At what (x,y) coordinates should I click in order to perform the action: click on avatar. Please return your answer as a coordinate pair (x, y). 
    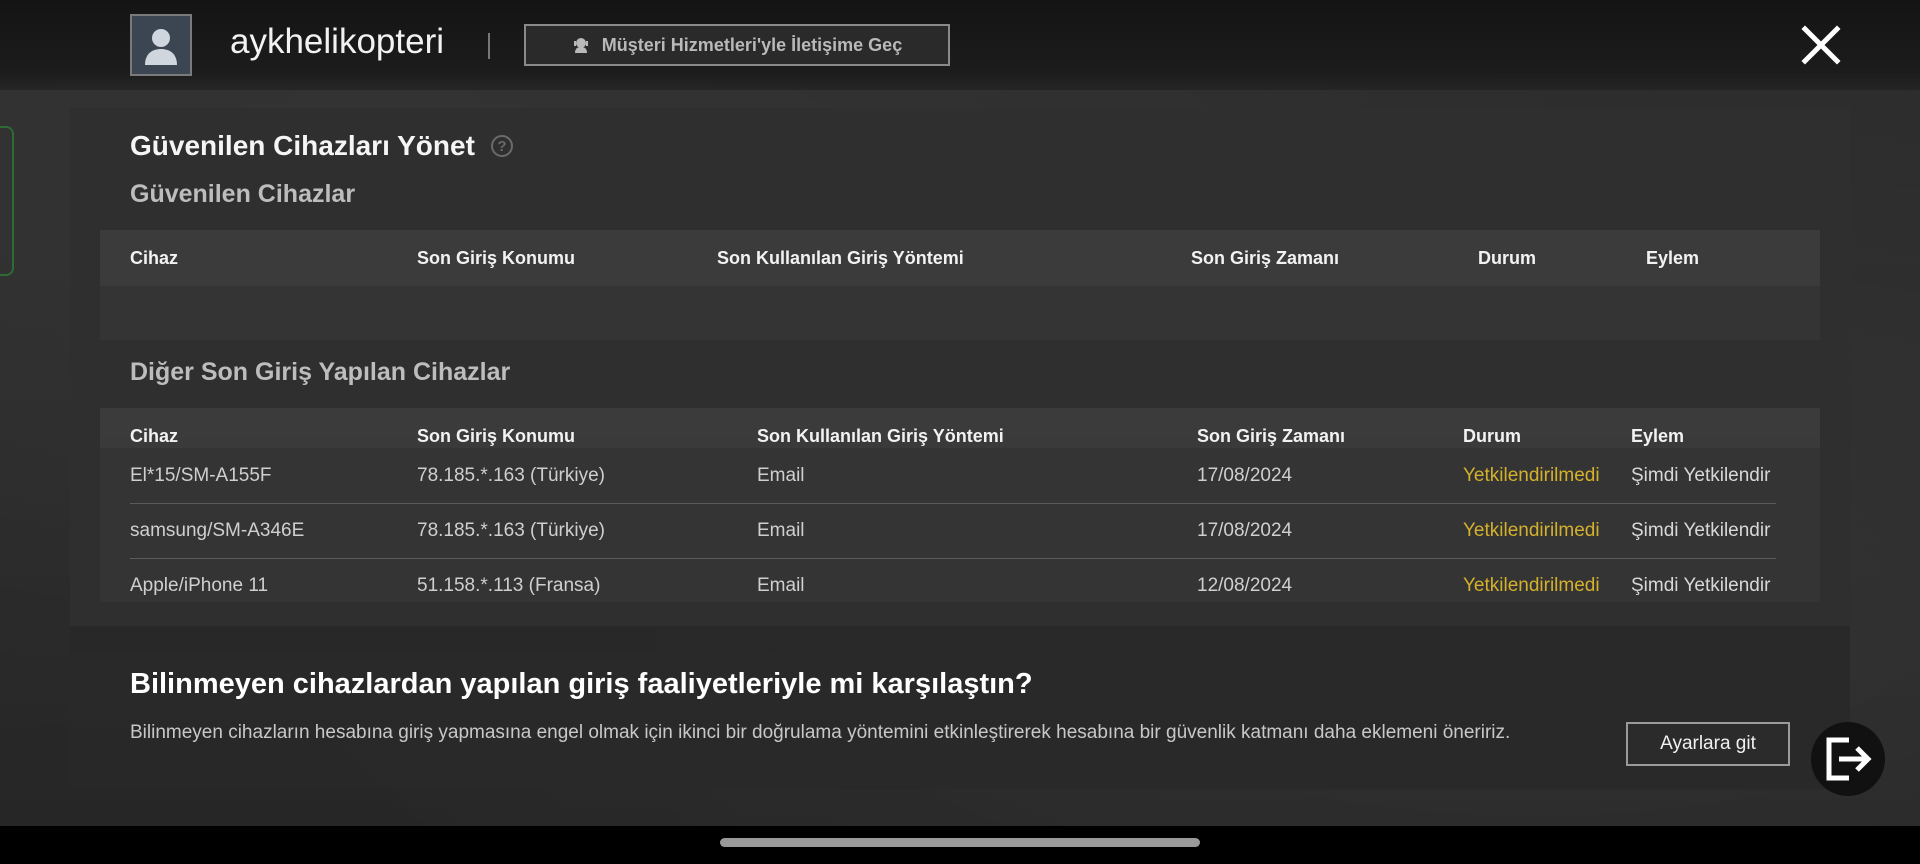
    Looking at the image, I should click on (161, 45).